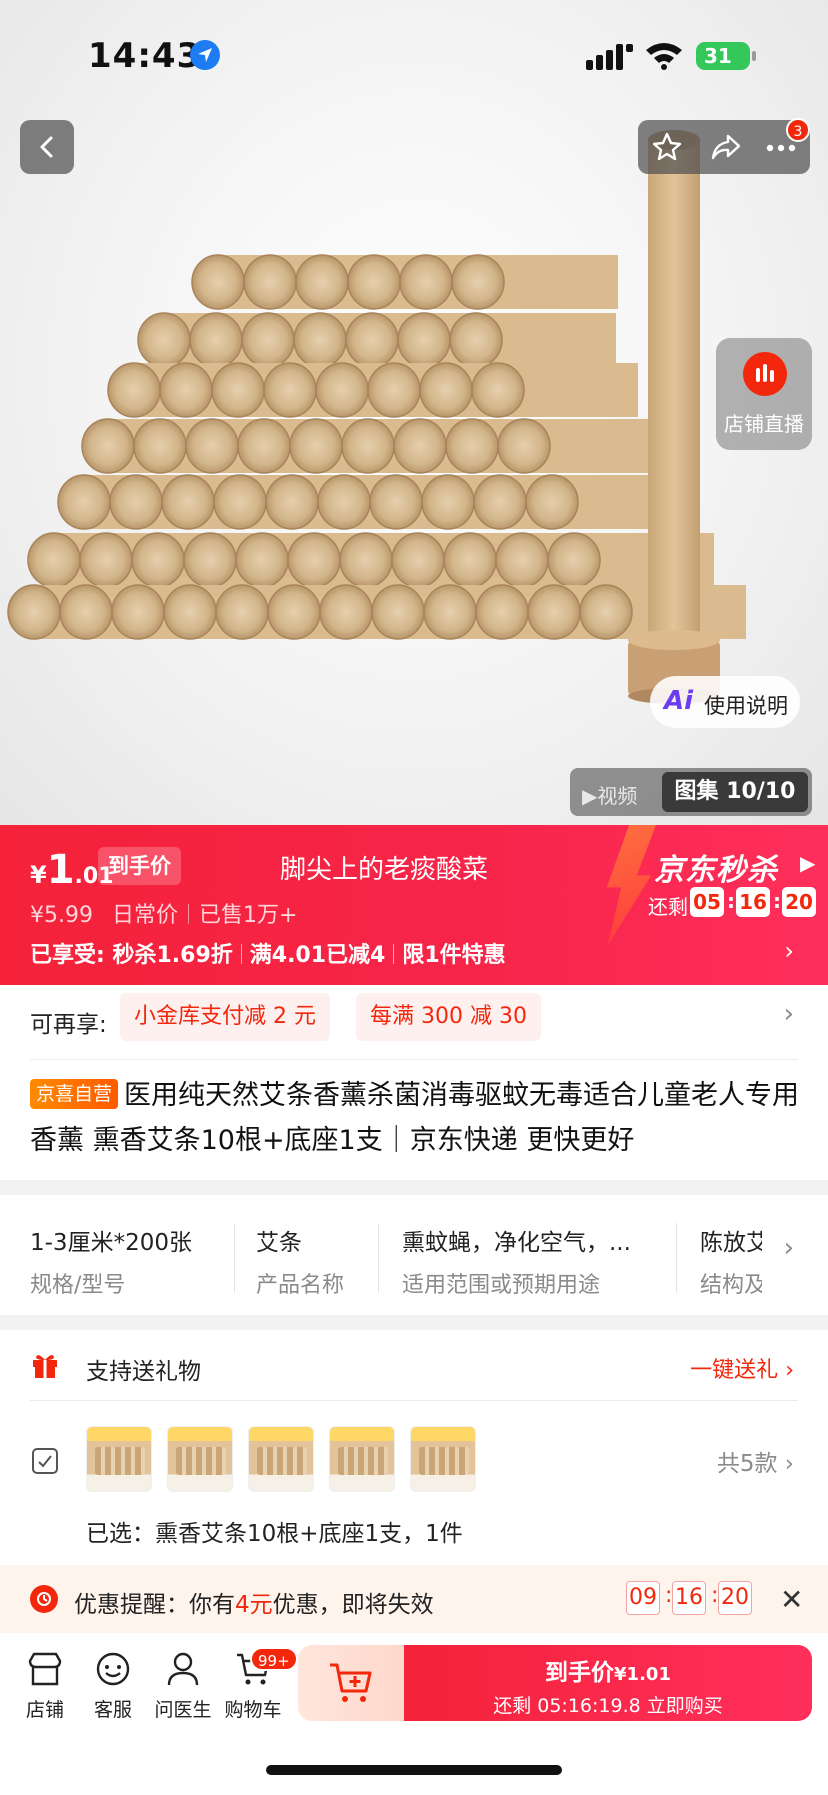  I want to click on spec-item: 1-3厘米*200张 规格/型号, so click(130, 1261).